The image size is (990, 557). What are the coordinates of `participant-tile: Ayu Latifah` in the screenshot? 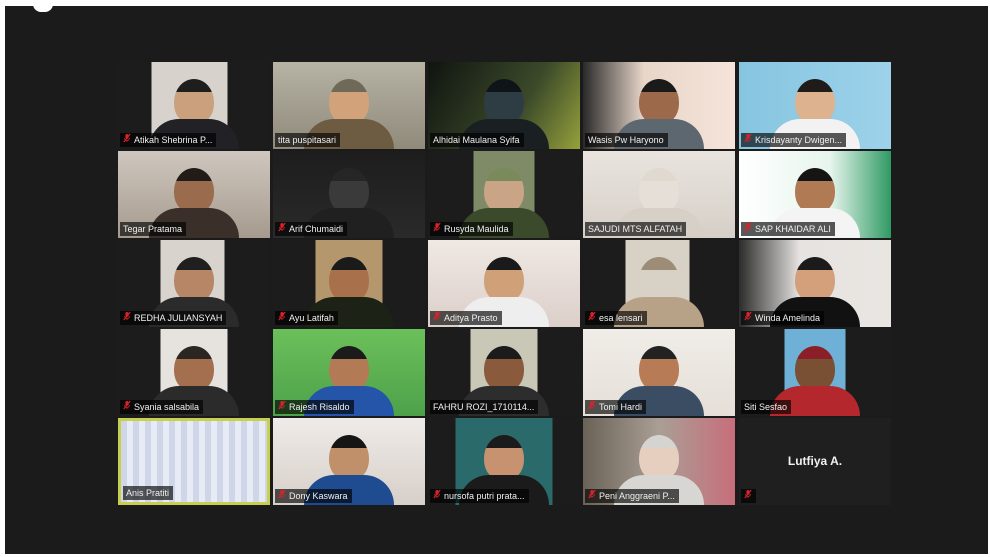 It's located at (349, 283).